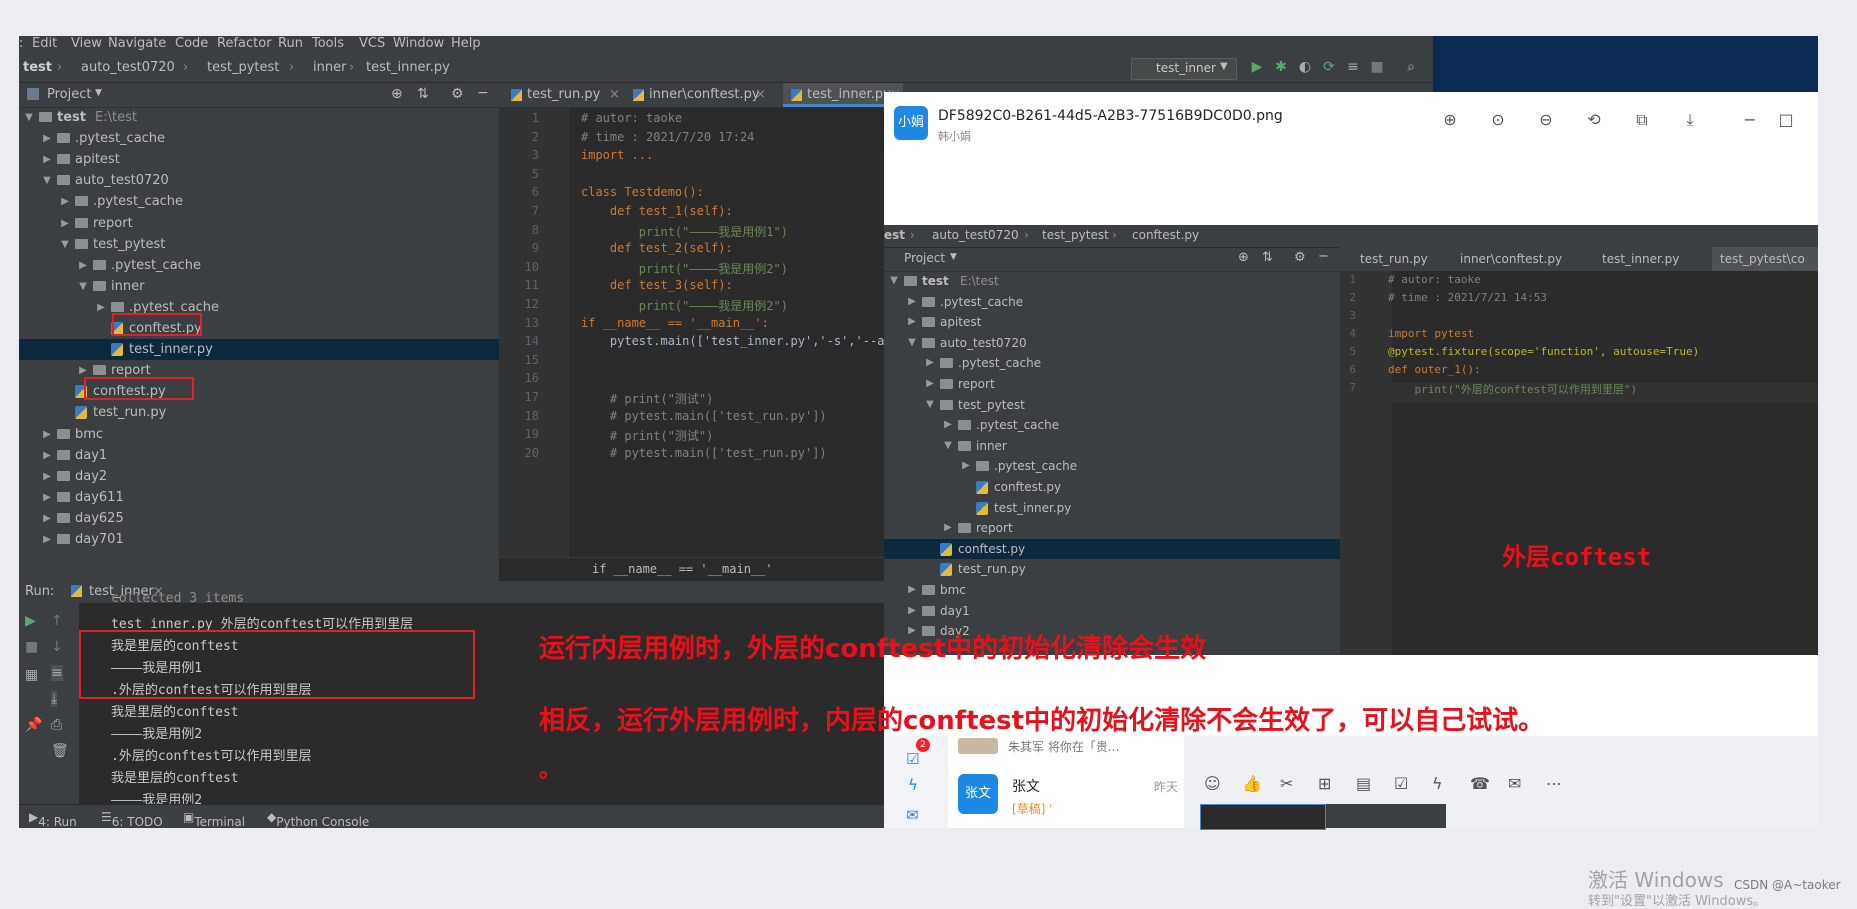 The width and height of the screenshot is (1857, 909). Describe the element at coordinates (244, 43) in the screenshot. I see `menu-refactor: Refactor` at that location.